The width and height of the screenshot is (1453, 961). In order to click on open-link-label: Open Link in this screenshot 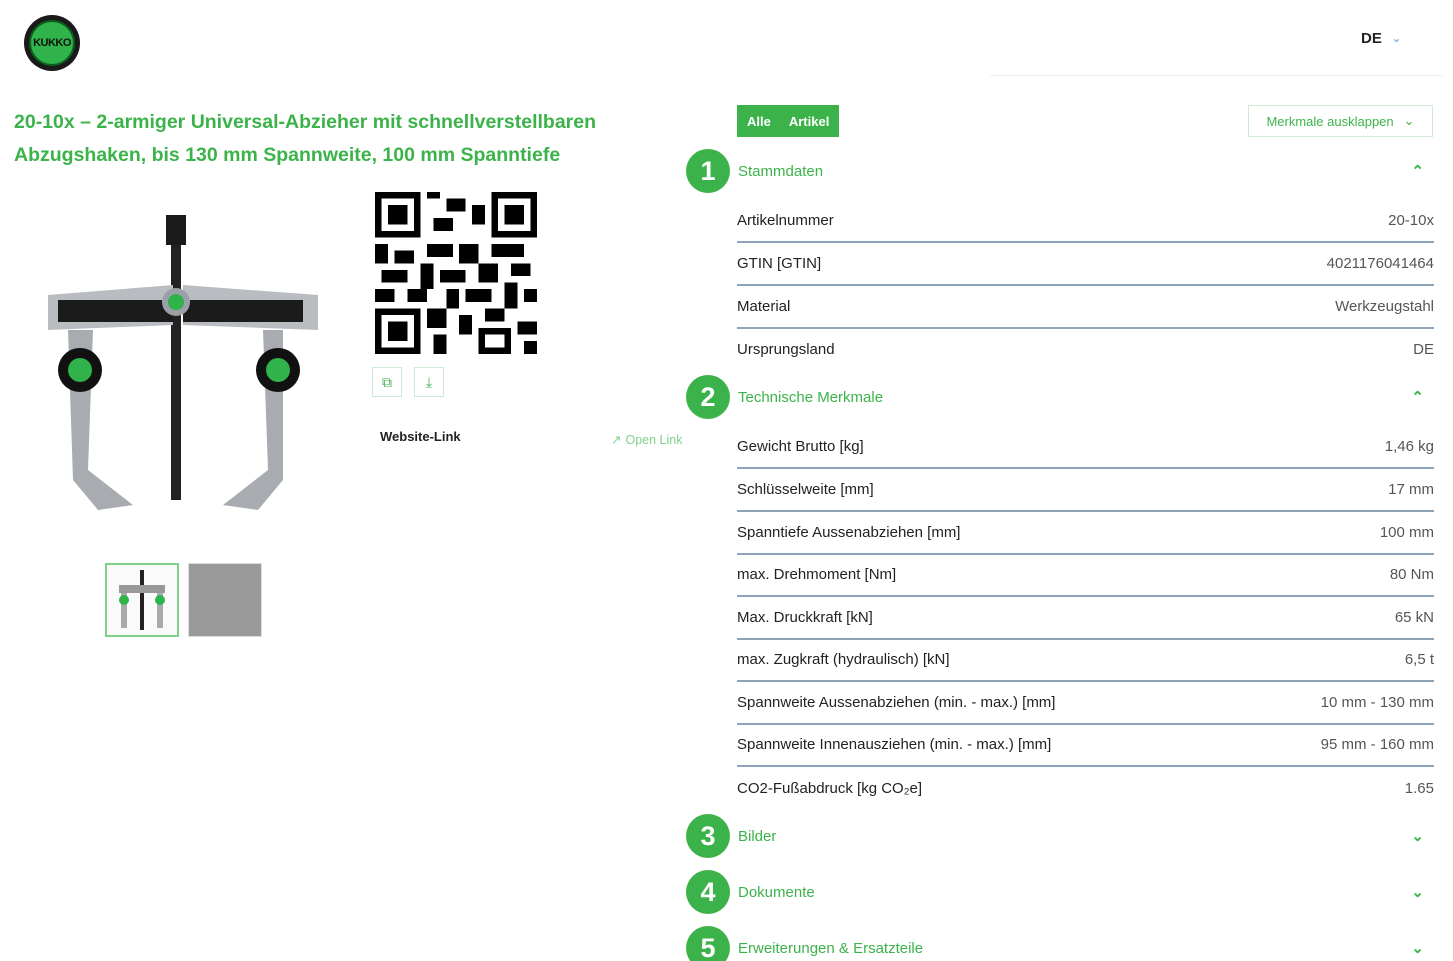, I will do `click(654, 439)`.